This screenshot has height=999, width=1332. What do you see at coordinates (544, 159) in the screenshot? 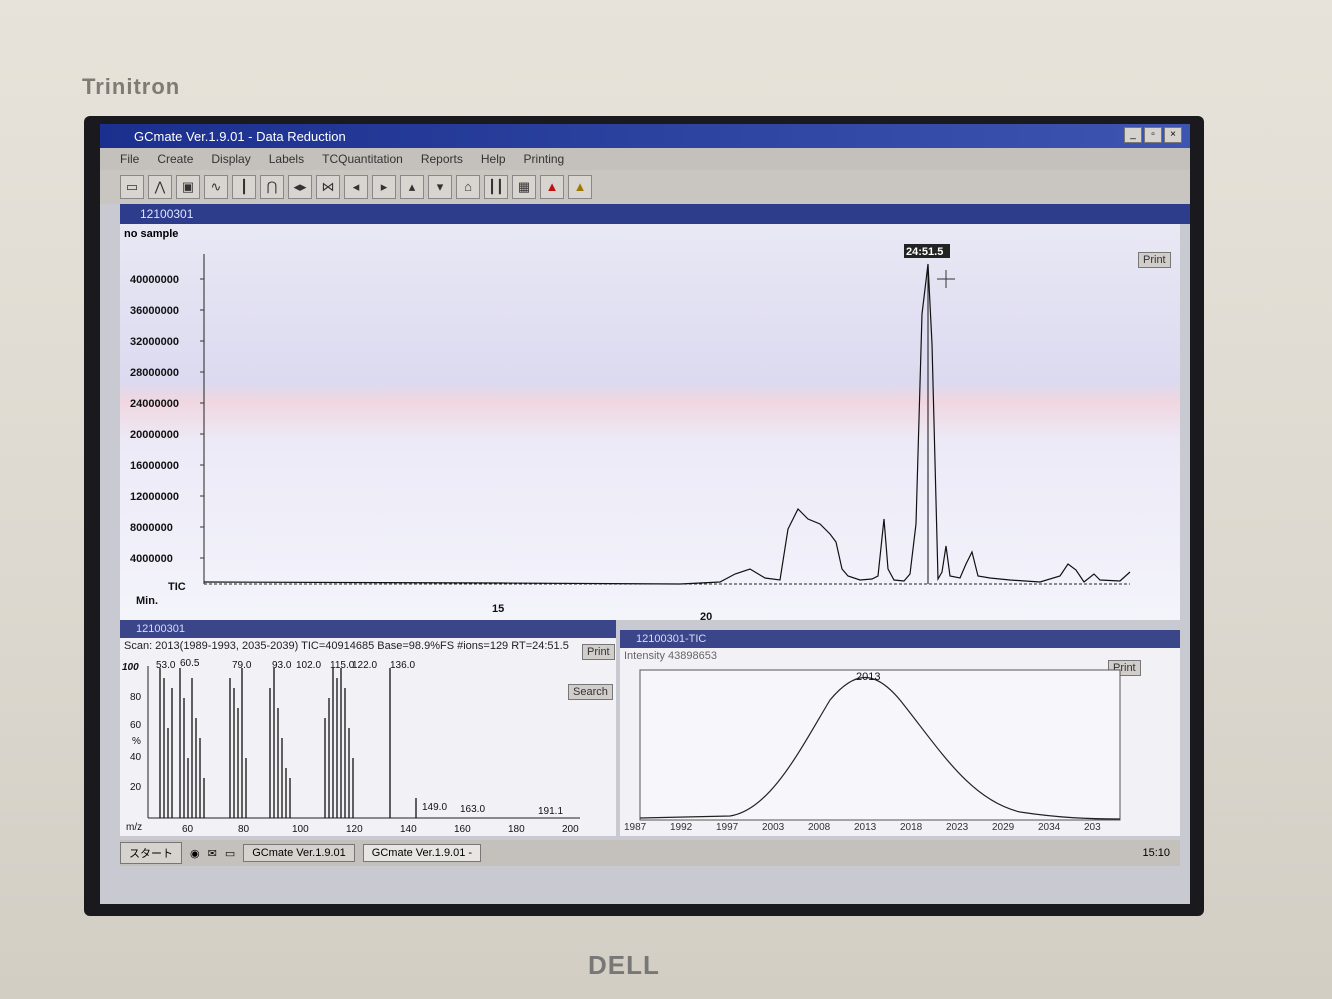
I see `menu-printing: Printing` at bounding box center [544, 159].